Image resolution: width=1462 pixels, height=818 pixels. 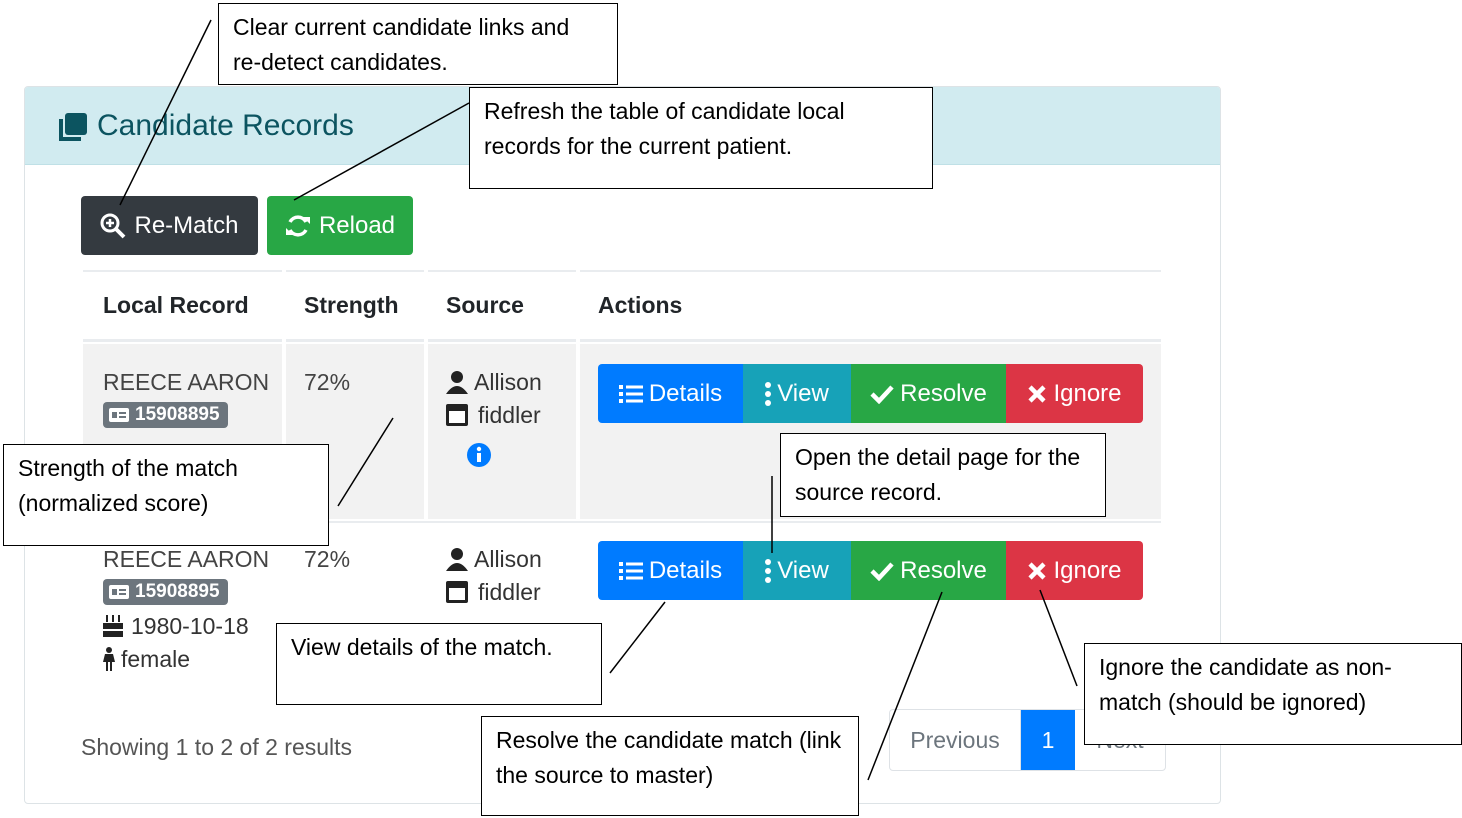 What do you see at coordinates (439, 664) in the screenshot?
I see `callout-details: View details of the match.` at bounding box center [439, 664].